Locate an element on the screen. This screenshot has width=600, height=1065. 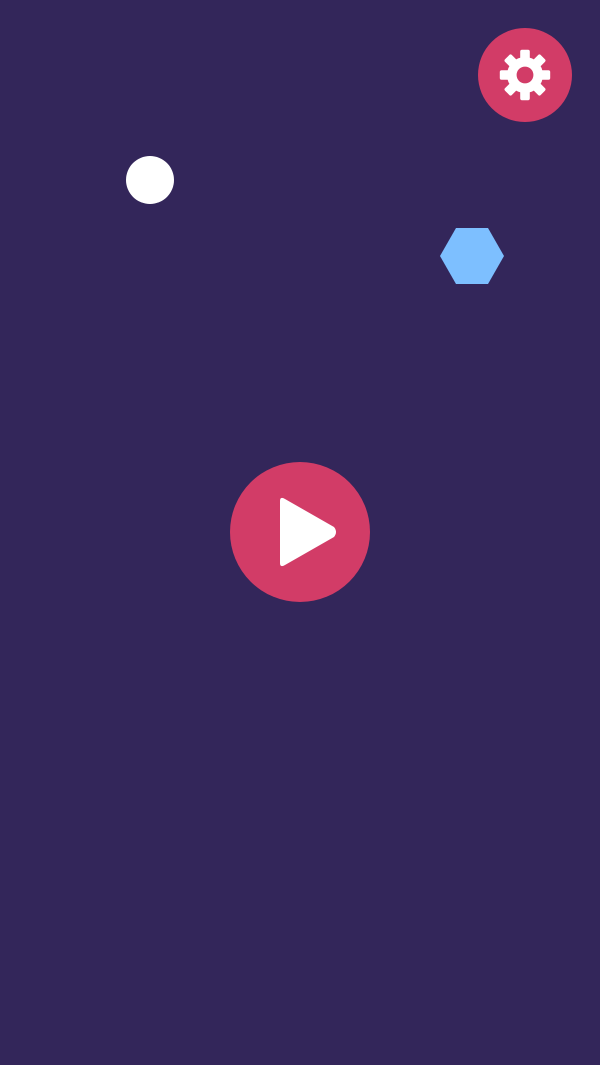
settings-button is located at coordinates (525, 75).